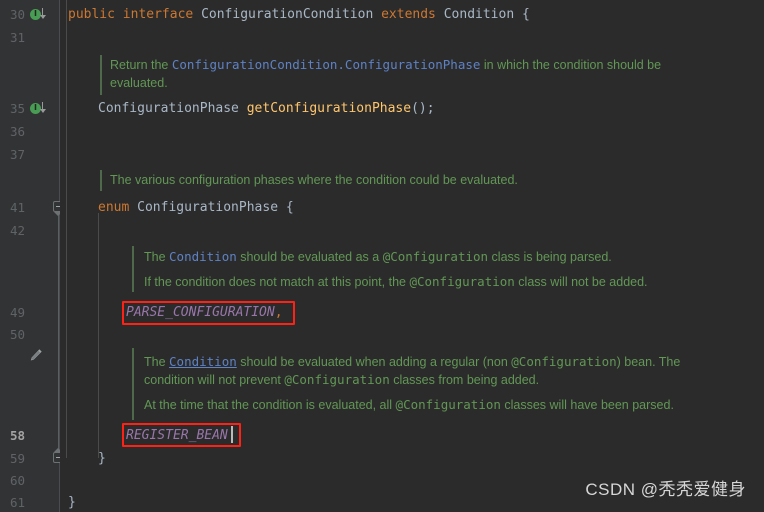  Describe the element at coordinates (32, 256) in the screenshot. I see `editor-gutter: 30 31 35 36 37 41 42 49 50 58 59 60 61` at that location.